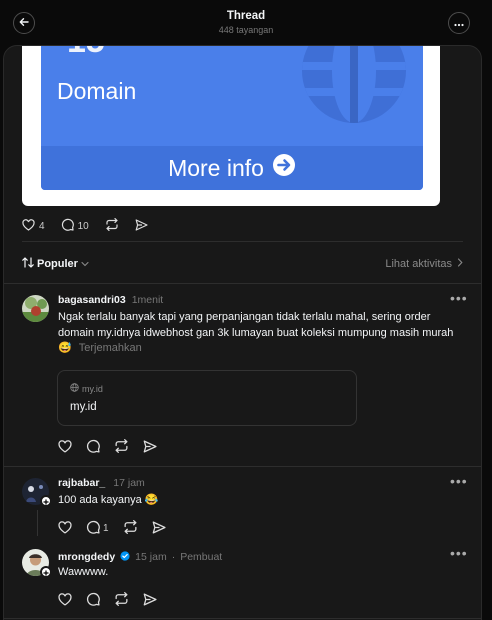 This screenshot has width=492, height=620. What do you see at coordinates (92, 388) in the screenshot?
I see `link-domain-text: my.id` at bounding box center [92, 388].